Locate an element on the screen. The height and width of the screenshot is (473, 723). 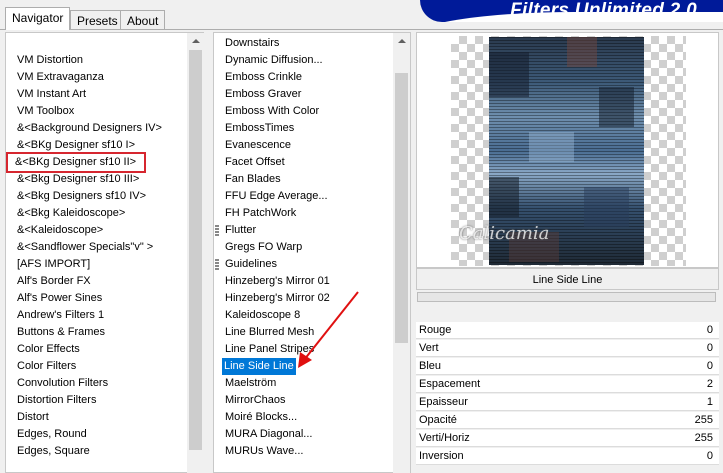
param-label: Inversion is located at coordinates (441, 456).